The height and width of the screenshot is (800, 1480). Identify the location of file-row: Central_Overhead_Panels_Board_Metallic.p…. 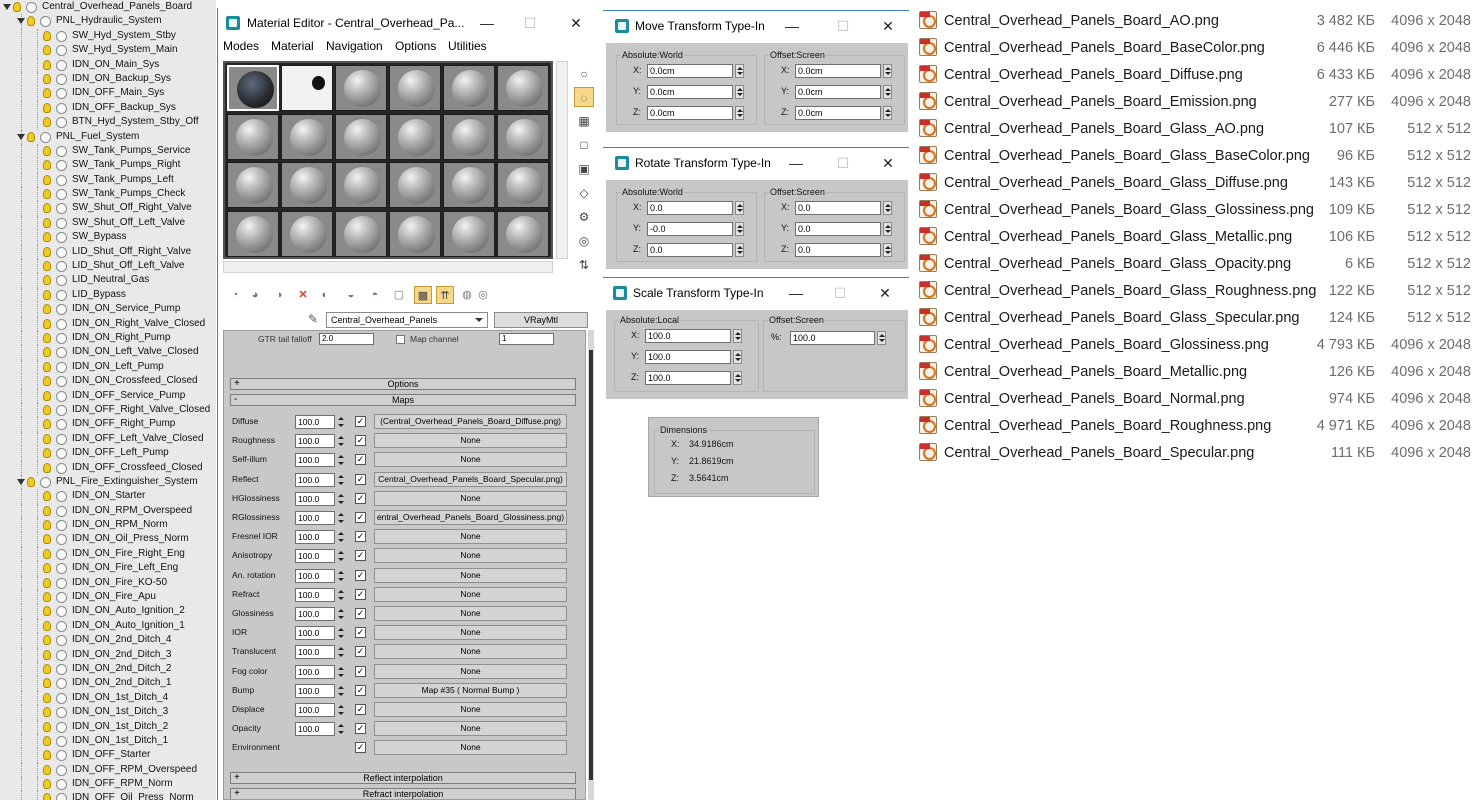
(1198, 372).